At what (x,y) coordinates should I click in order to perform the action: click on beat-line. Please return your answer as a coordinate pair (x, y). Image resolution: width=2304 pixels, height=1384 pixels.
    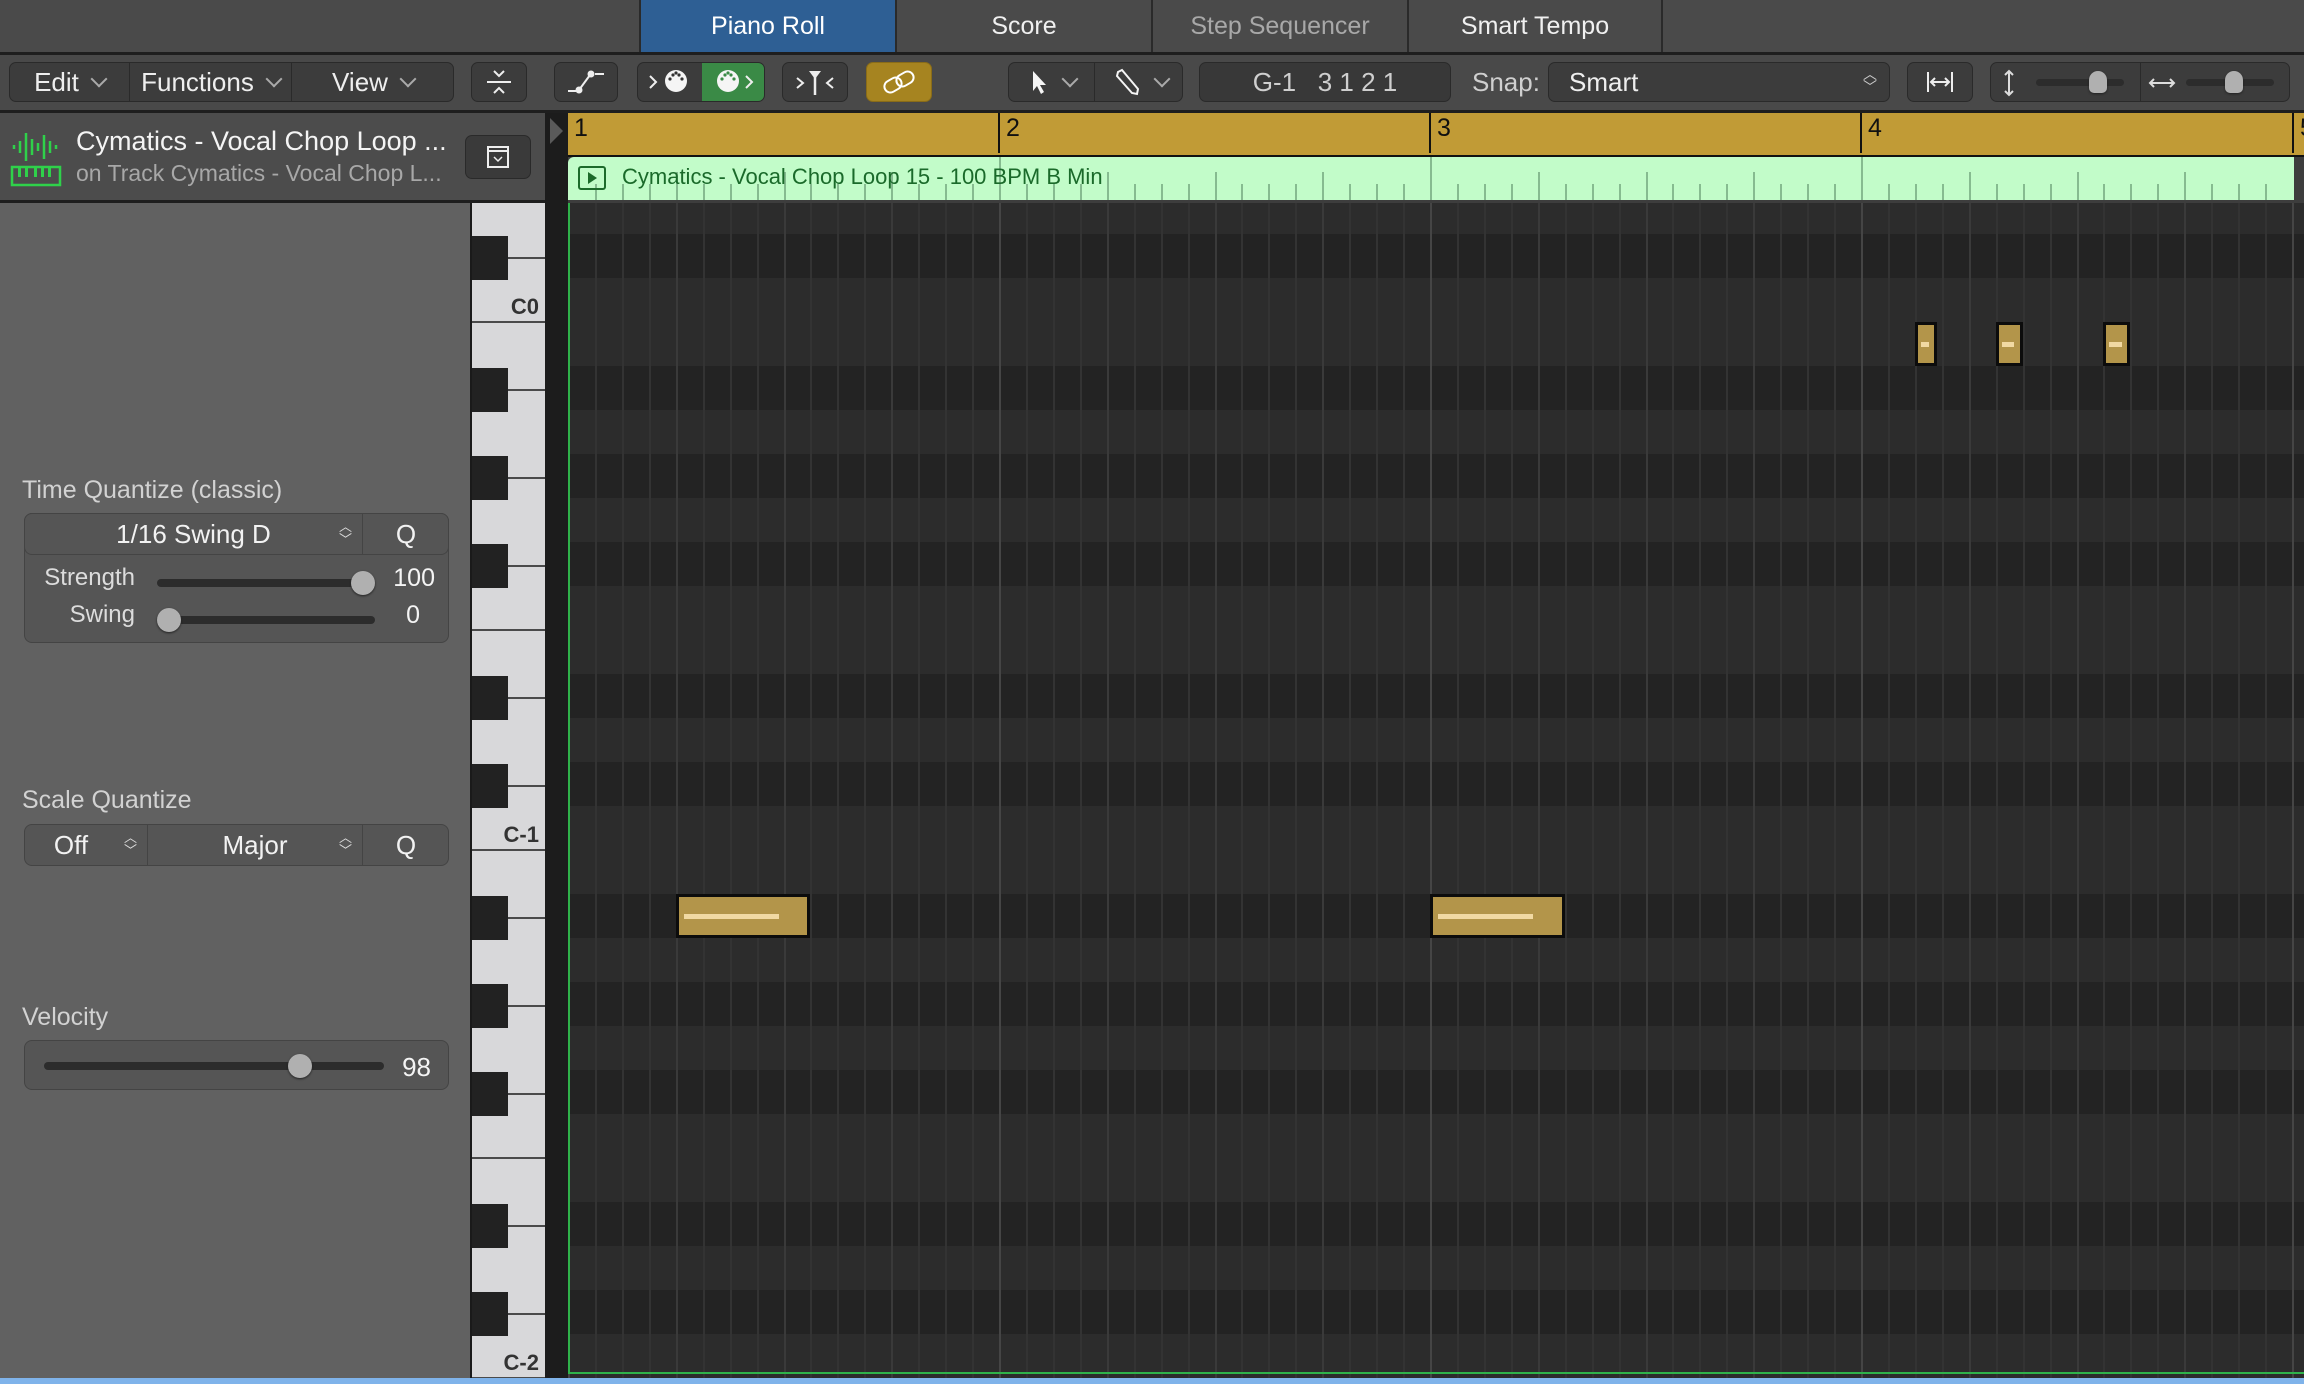
    Looking at the image, I should click on (2185, 790).